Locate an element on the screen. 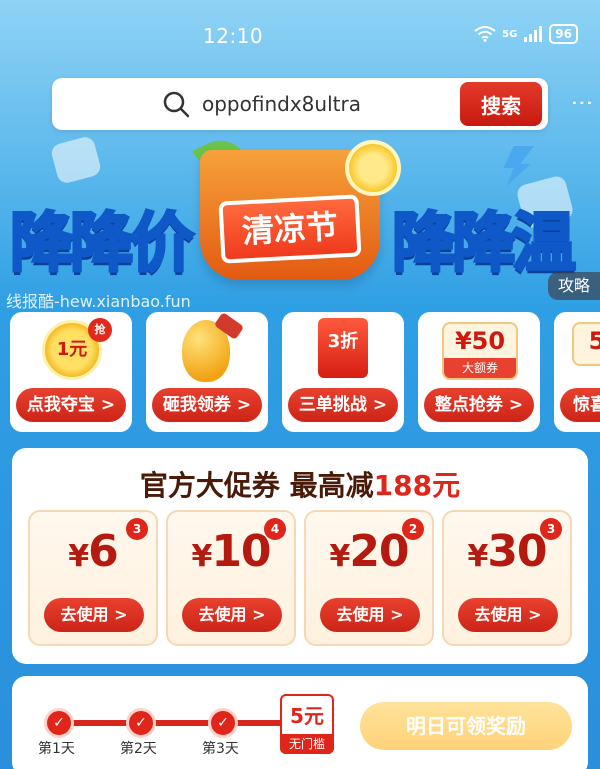 This screenshot has height=769, width=600. day-label: 第3天 is located at coordinates (220, 749).